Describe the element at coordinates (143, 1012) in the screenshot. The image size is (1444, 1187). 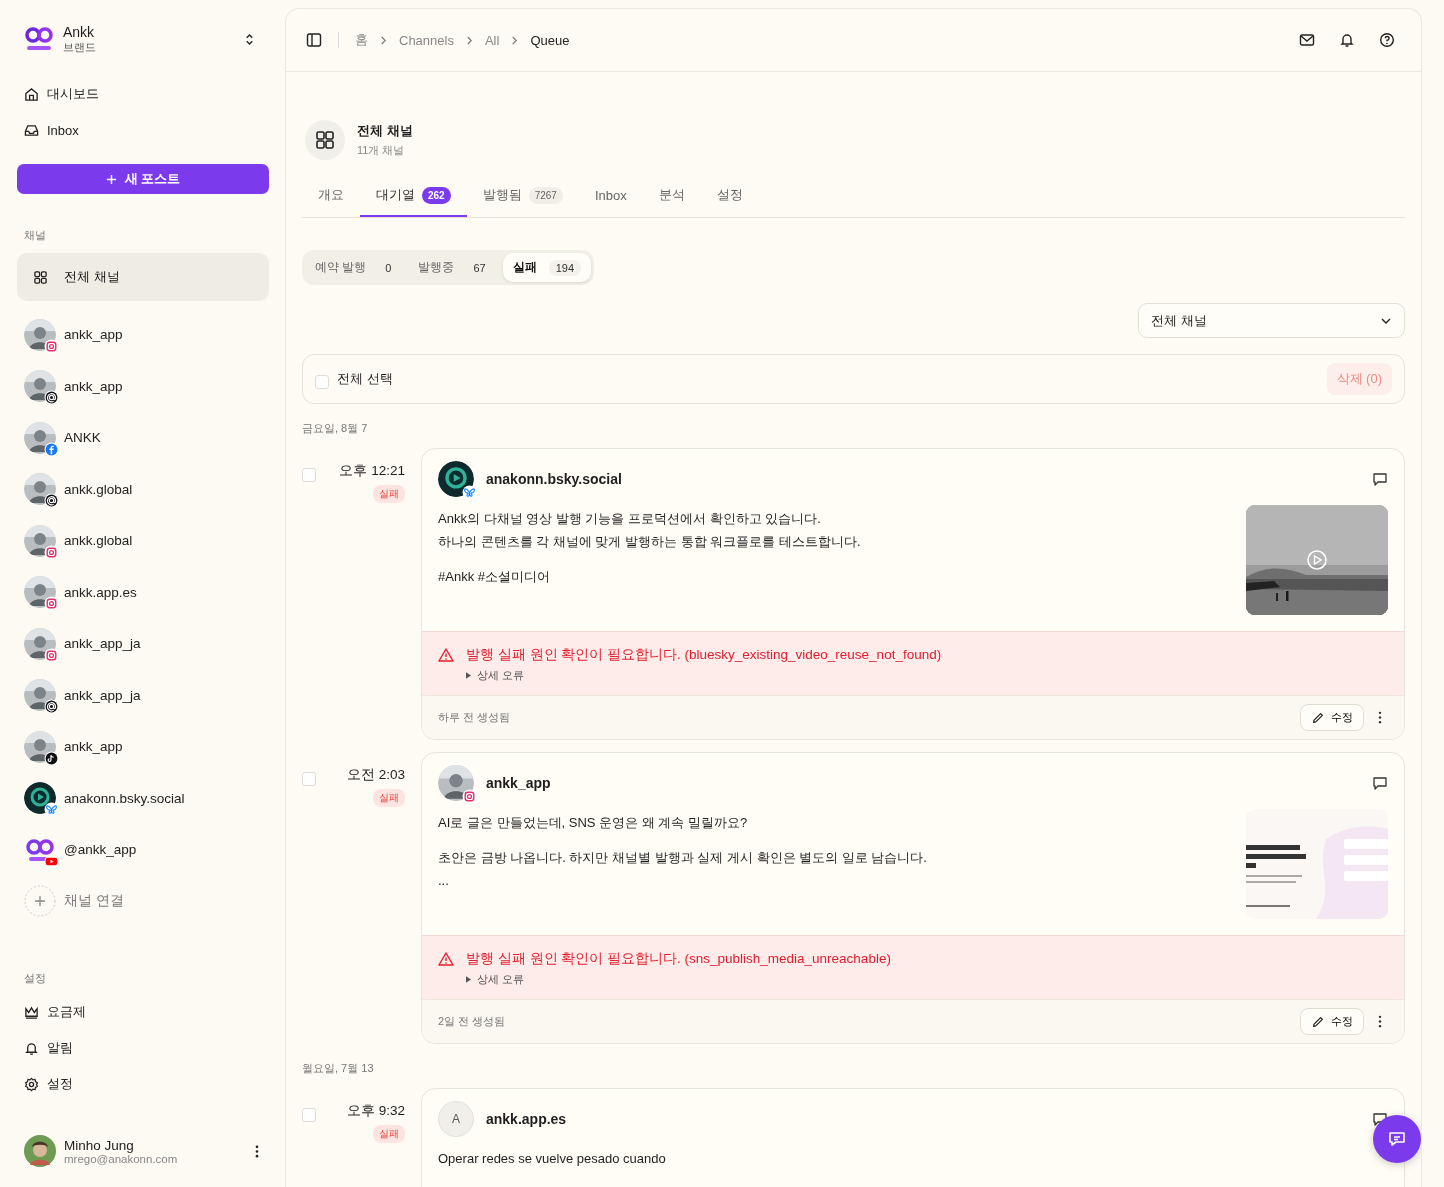
I see `settings-item: 요금제` at that location.